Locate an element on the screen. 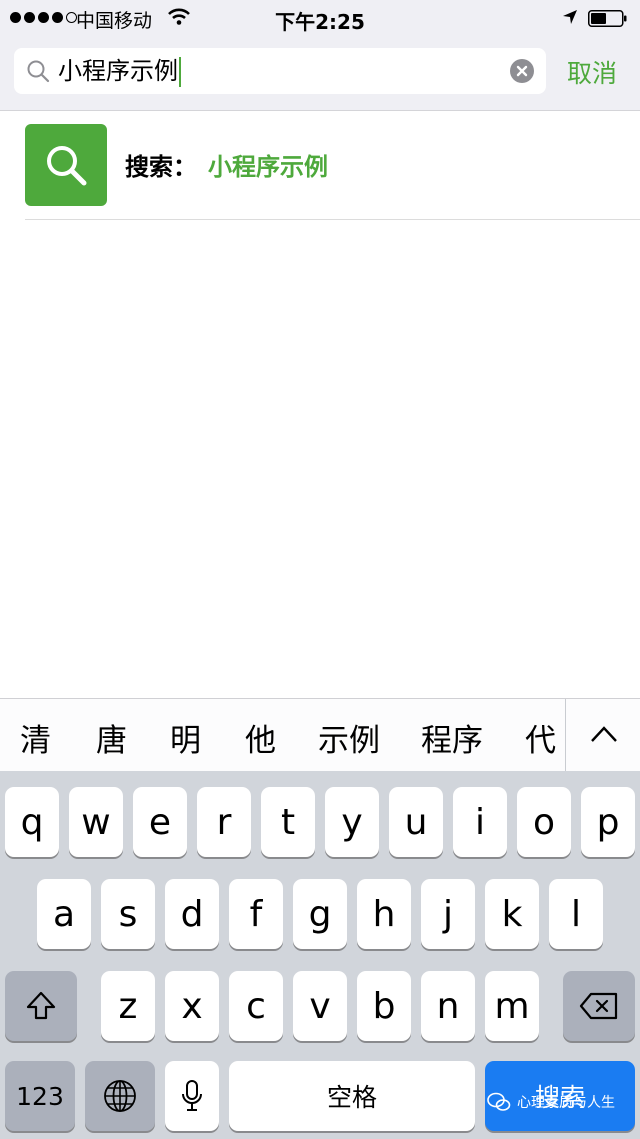 Image resolution: width=640 pixels, height=1139 pixels. clear-icon is located at coordinates (522, 71).